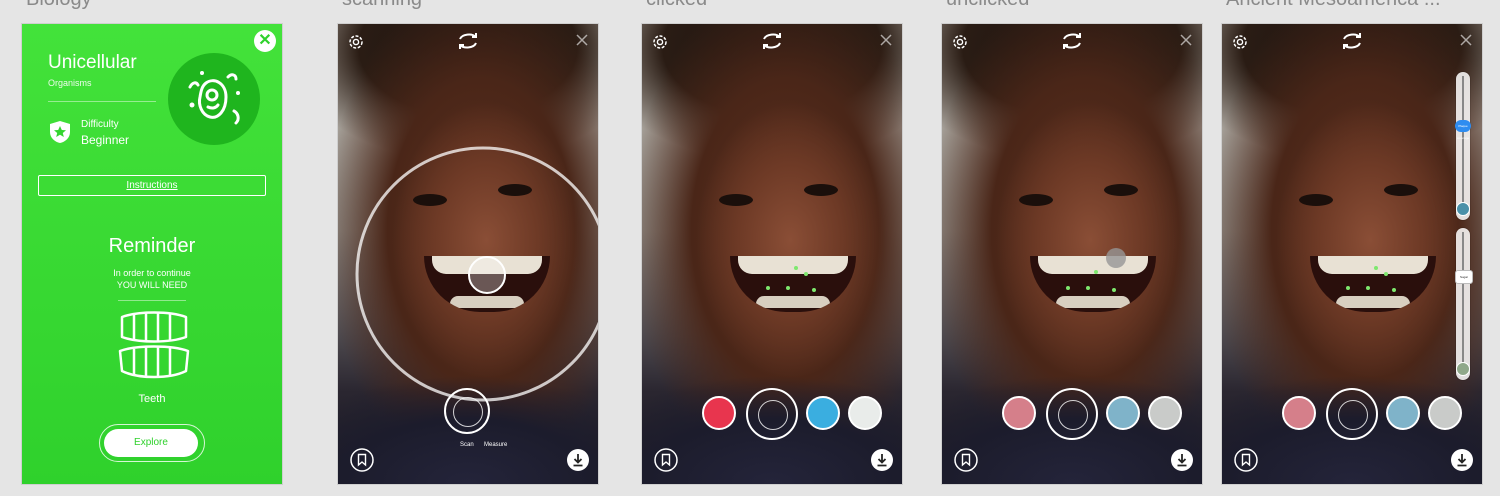 The image size is (1500, 496). I want to click on frame-title-unclicked: unclicked, so click(1066, 5).